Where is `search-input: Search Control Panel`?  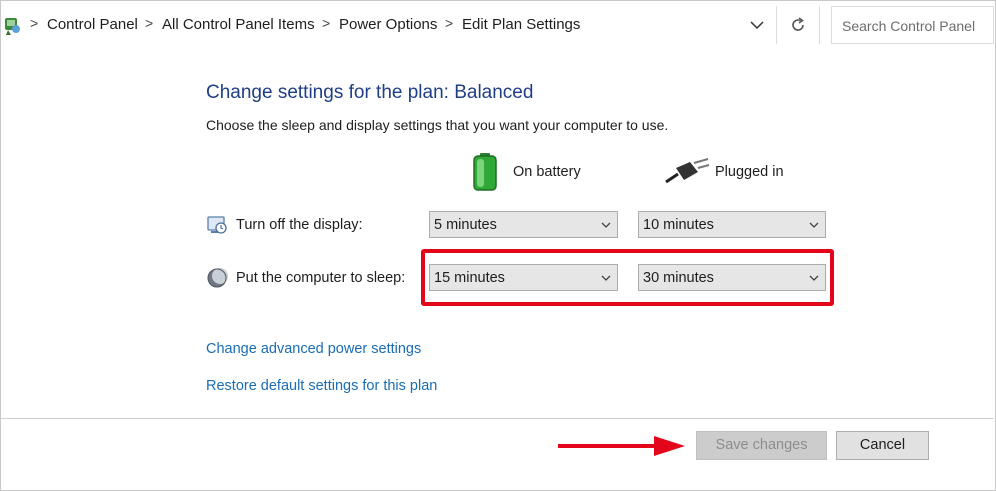
search-input: Search Control Panel is located at coordinates (912, 25).